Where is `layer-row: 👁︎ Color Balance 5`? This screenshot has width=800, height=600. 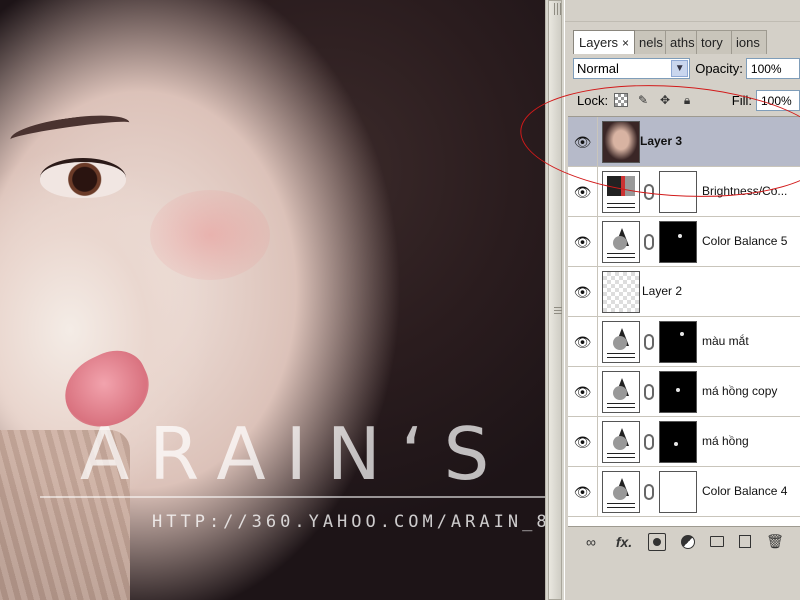
layer-row: 👁︎ Color Balance 5 is located at coordinates (684, 242).